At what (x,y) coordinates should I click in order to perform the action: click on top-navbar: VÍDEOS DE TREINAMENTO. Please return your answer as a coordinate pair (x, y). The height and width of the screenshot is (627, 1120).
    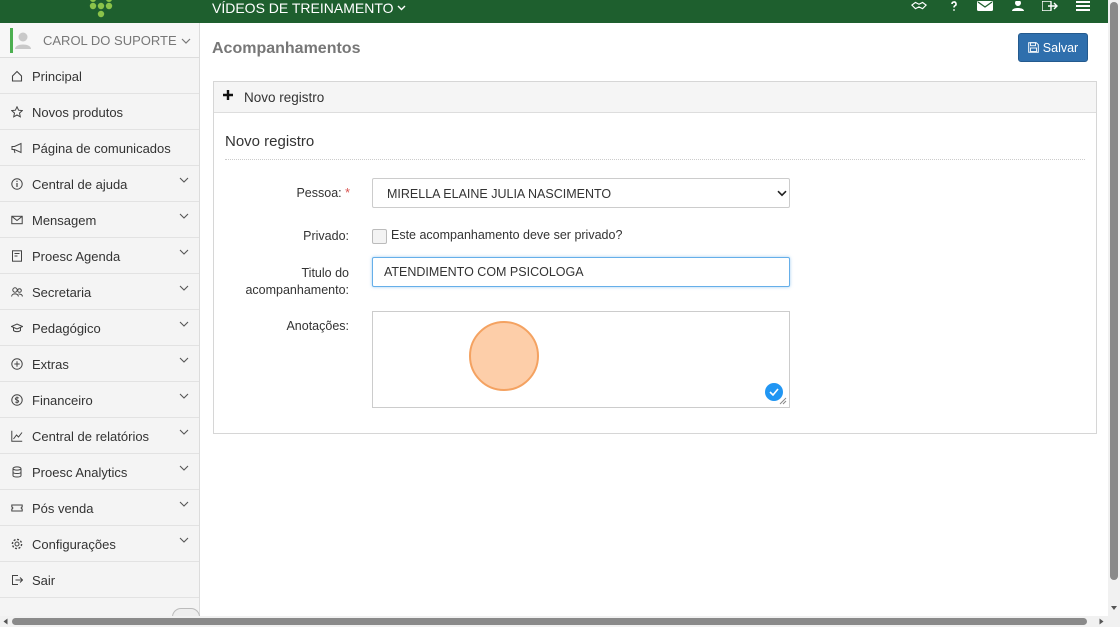
    Looking at the image, I should click on (554, 11).